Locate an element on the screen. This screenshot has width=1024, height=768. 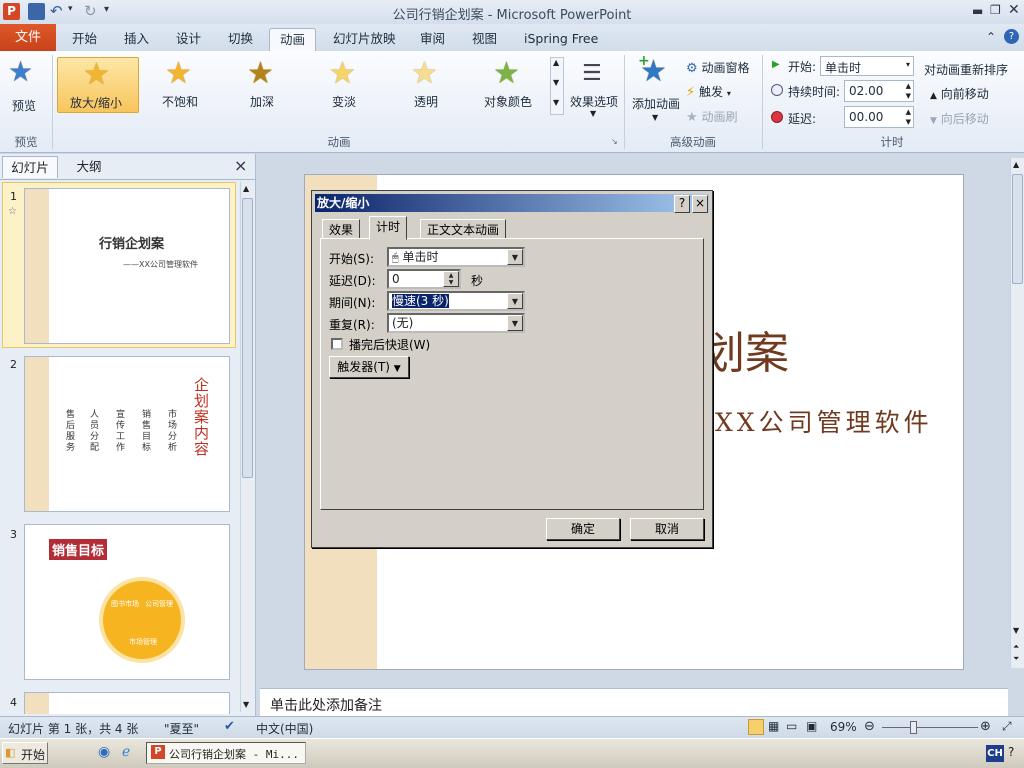
language-status: 中文(中国) is located at coordinates (284, 728).